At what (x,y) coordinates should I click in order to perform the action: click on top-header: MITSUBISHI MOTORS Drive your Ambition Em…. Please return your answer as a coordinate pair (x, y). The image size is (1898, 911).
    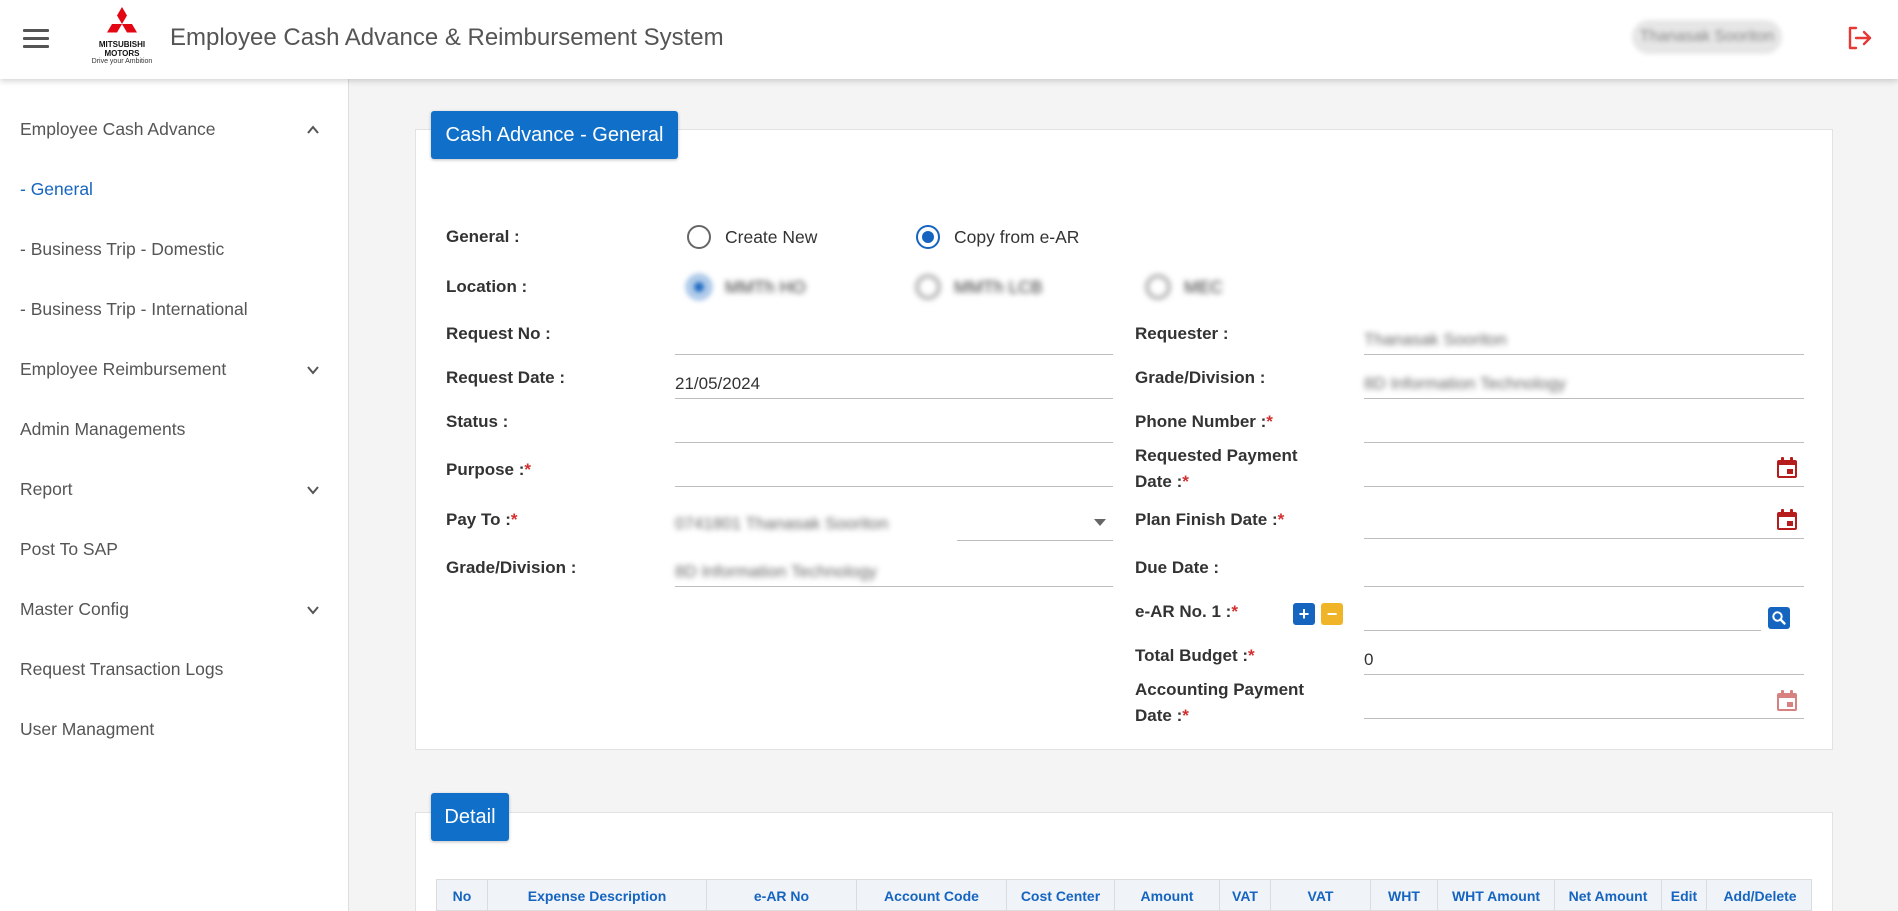
    Looking at the image, I should click on (949, 39).